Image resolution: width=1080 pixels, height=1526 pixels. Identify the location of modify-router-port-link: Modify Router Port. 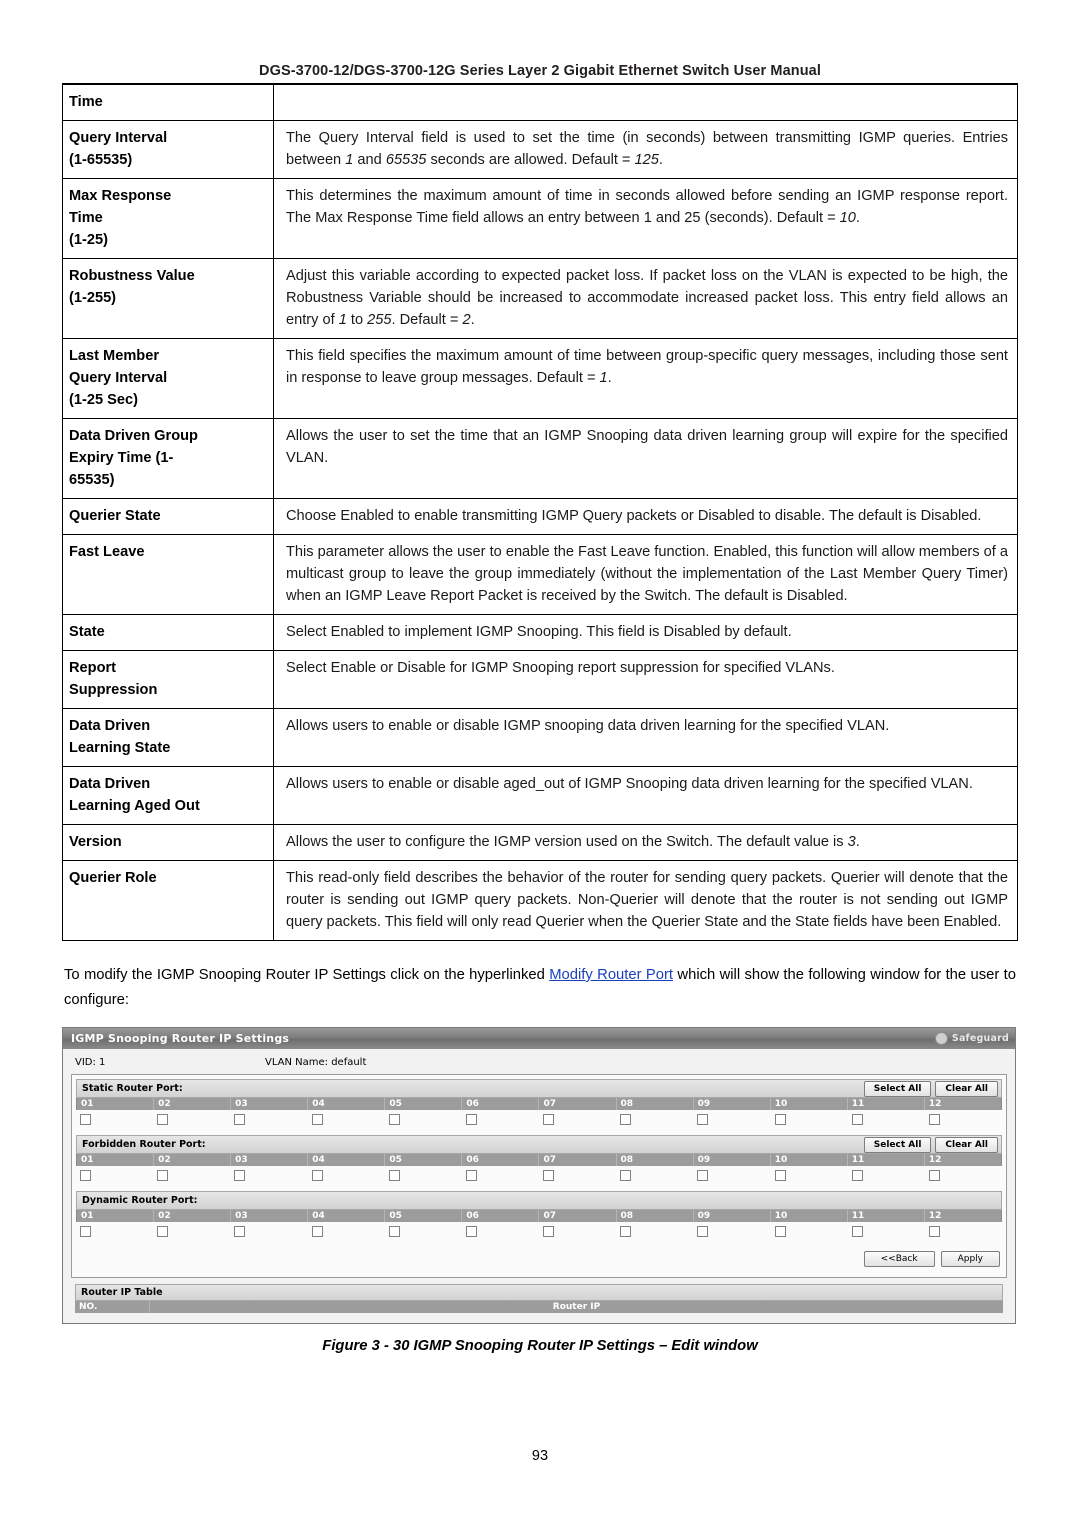
(611, 975).